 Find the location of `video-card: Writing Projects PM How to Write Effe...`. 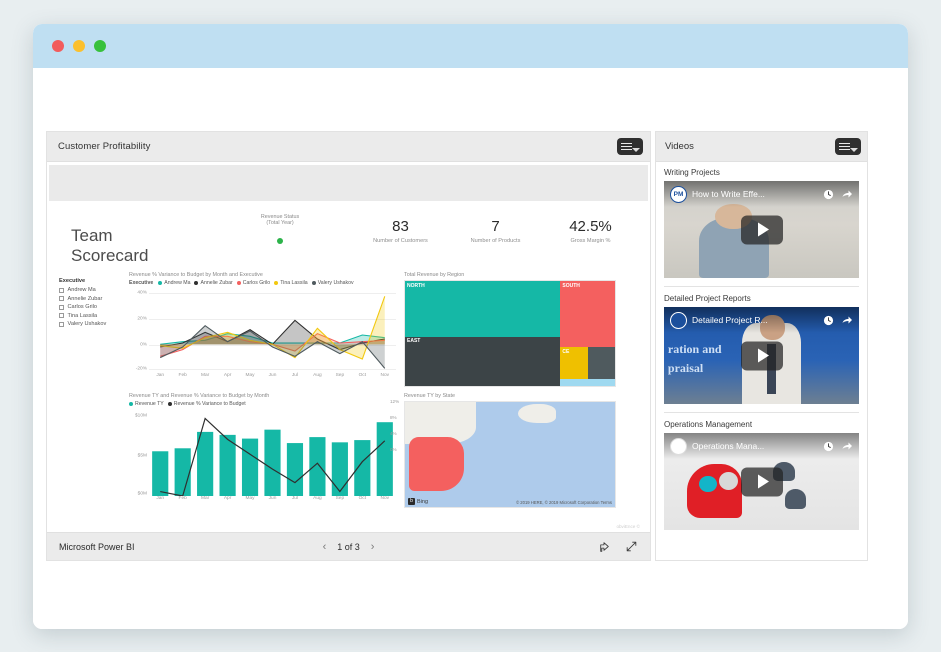

video-card: Writing Projects PM How to Write Effe... is located at coordinates (761, 223).